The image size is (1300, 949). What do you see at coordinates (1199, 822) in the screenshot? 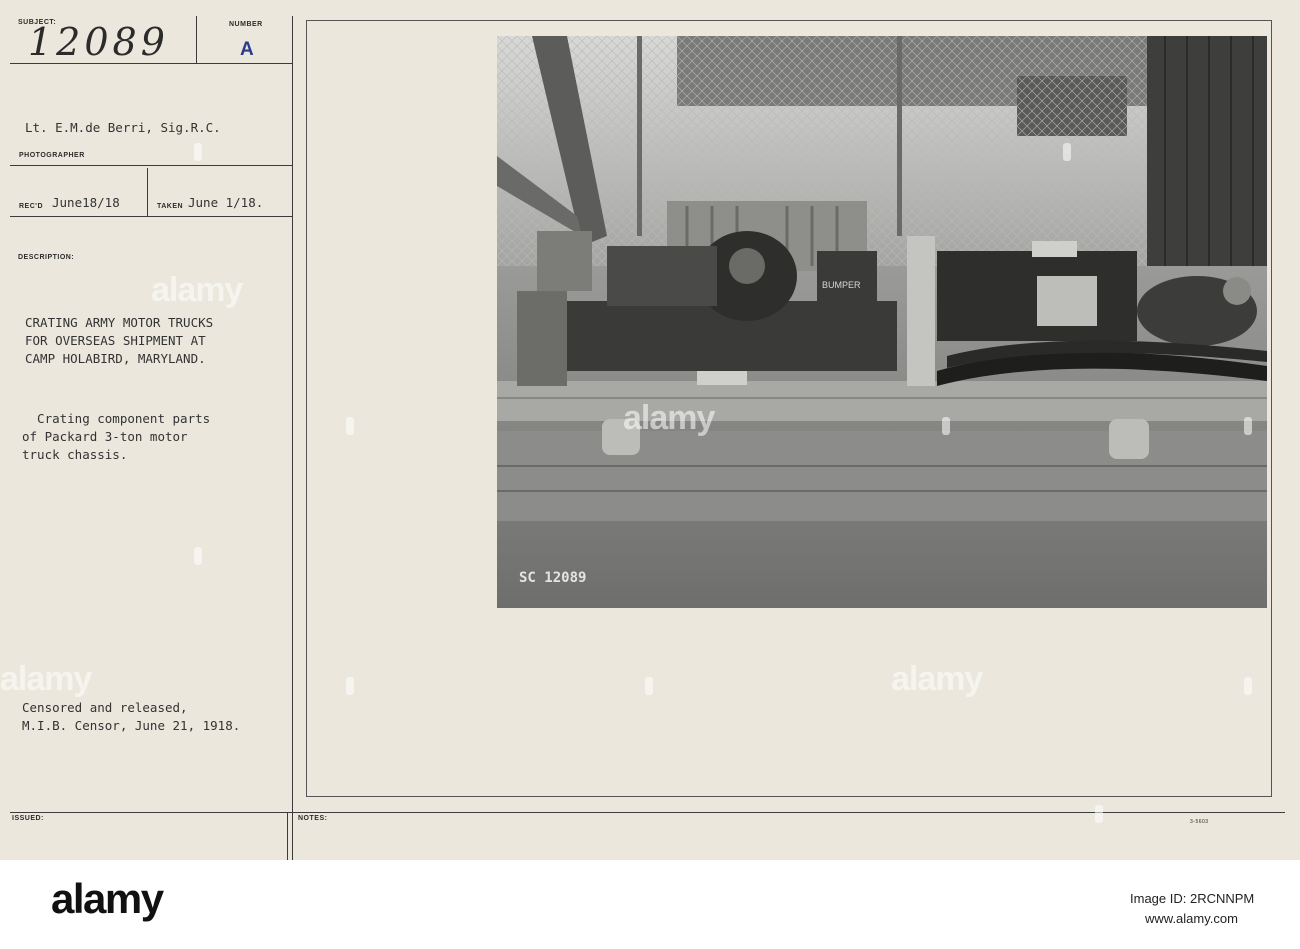
I see `form-number: 3-5603` at bounding box center [1199, 822].